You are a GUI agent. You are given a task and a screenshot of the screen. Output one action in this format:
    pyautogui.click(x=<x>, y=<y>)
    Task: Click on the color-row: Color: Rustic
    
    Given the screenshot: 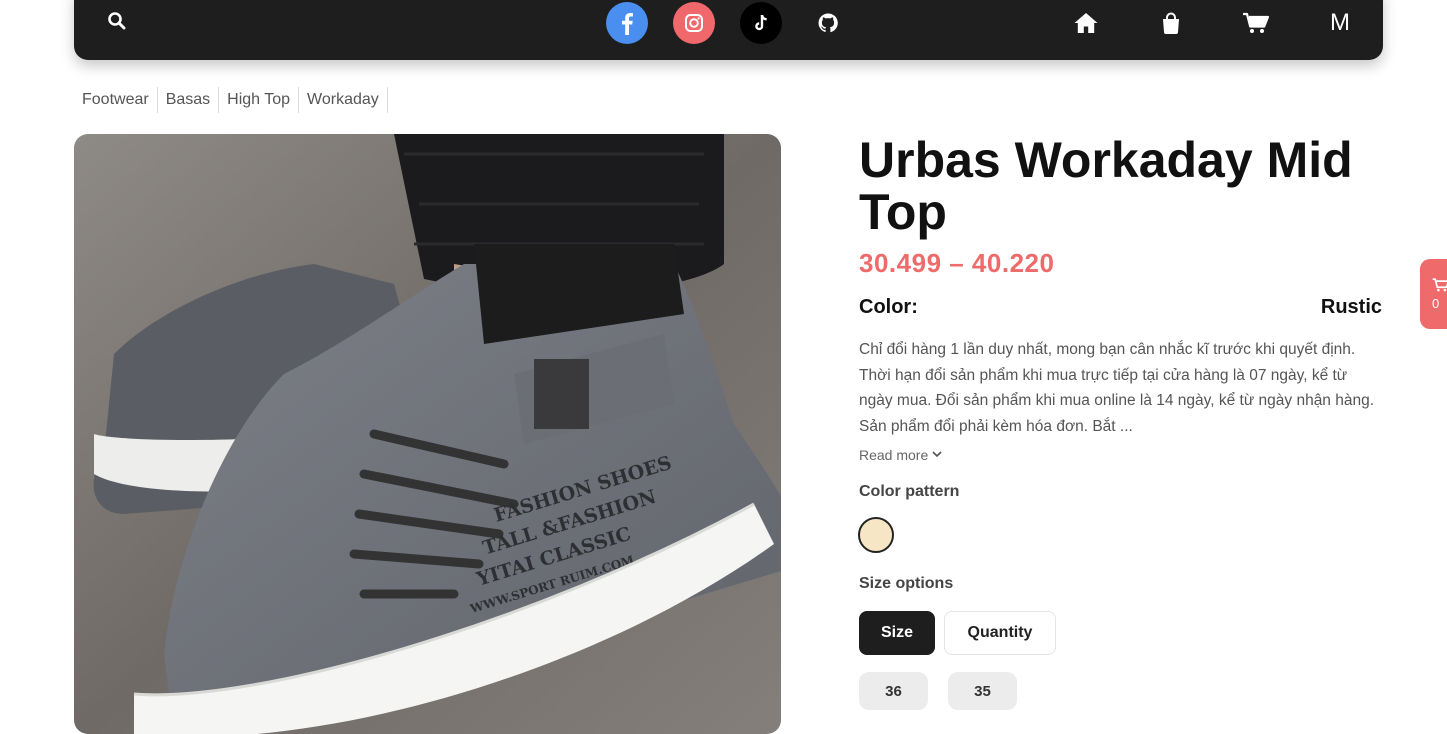 What is the action you would take?
    pyautogui.click(x=1120, y=307)
    